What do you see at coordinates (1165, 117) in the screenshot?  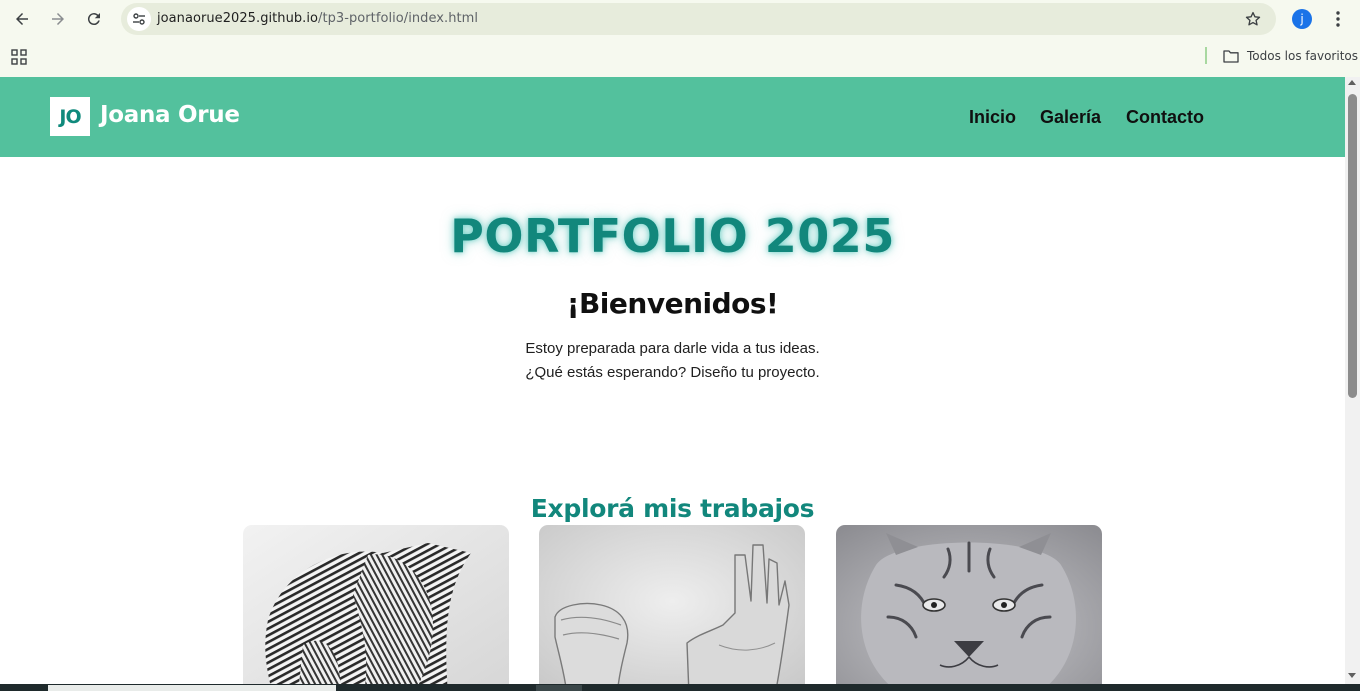 I see `nav-link-contacto: Contacto` at bounding box center [1165, 117].